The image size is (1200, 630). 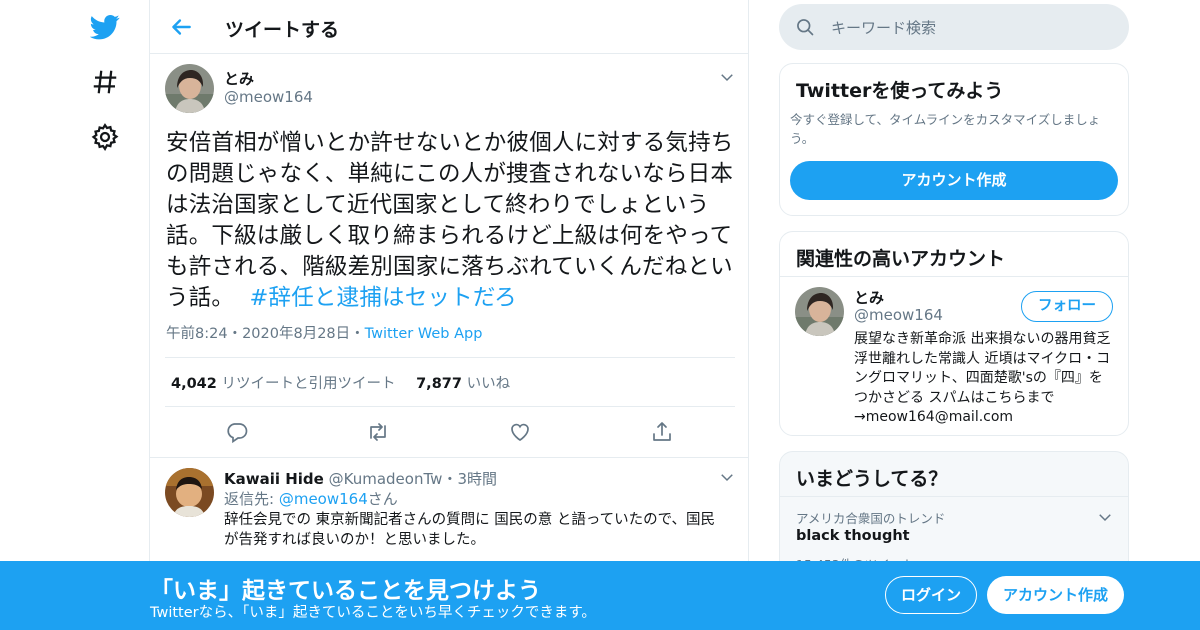 What do you see at coordinates (378, 432) in the screenshot?
I see `retweet-icon` at bounding box center [378, 432].